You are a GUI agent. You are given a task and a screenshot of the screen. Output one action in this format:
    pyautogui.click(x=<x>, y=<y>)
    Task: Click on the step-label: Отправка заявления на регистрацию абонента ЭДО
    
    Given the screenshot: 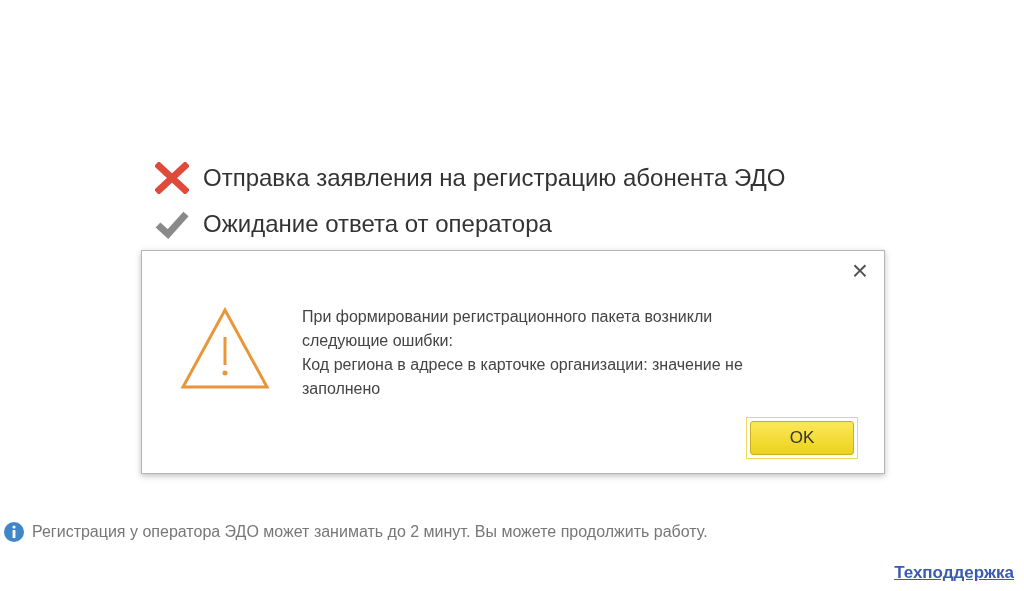 What is the action you would take?
    pyautogui.click(x=494, y=178)
    